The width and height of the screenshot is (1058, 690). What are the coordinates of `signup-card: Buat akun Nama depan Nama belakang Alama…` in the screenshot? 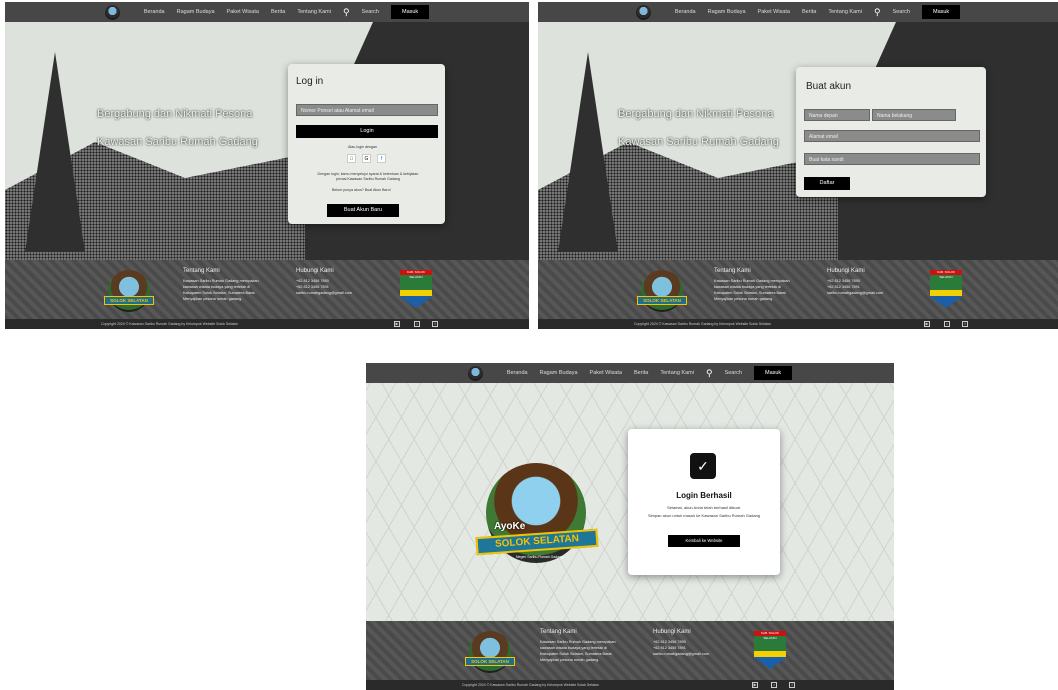 It's located at (891, 132).